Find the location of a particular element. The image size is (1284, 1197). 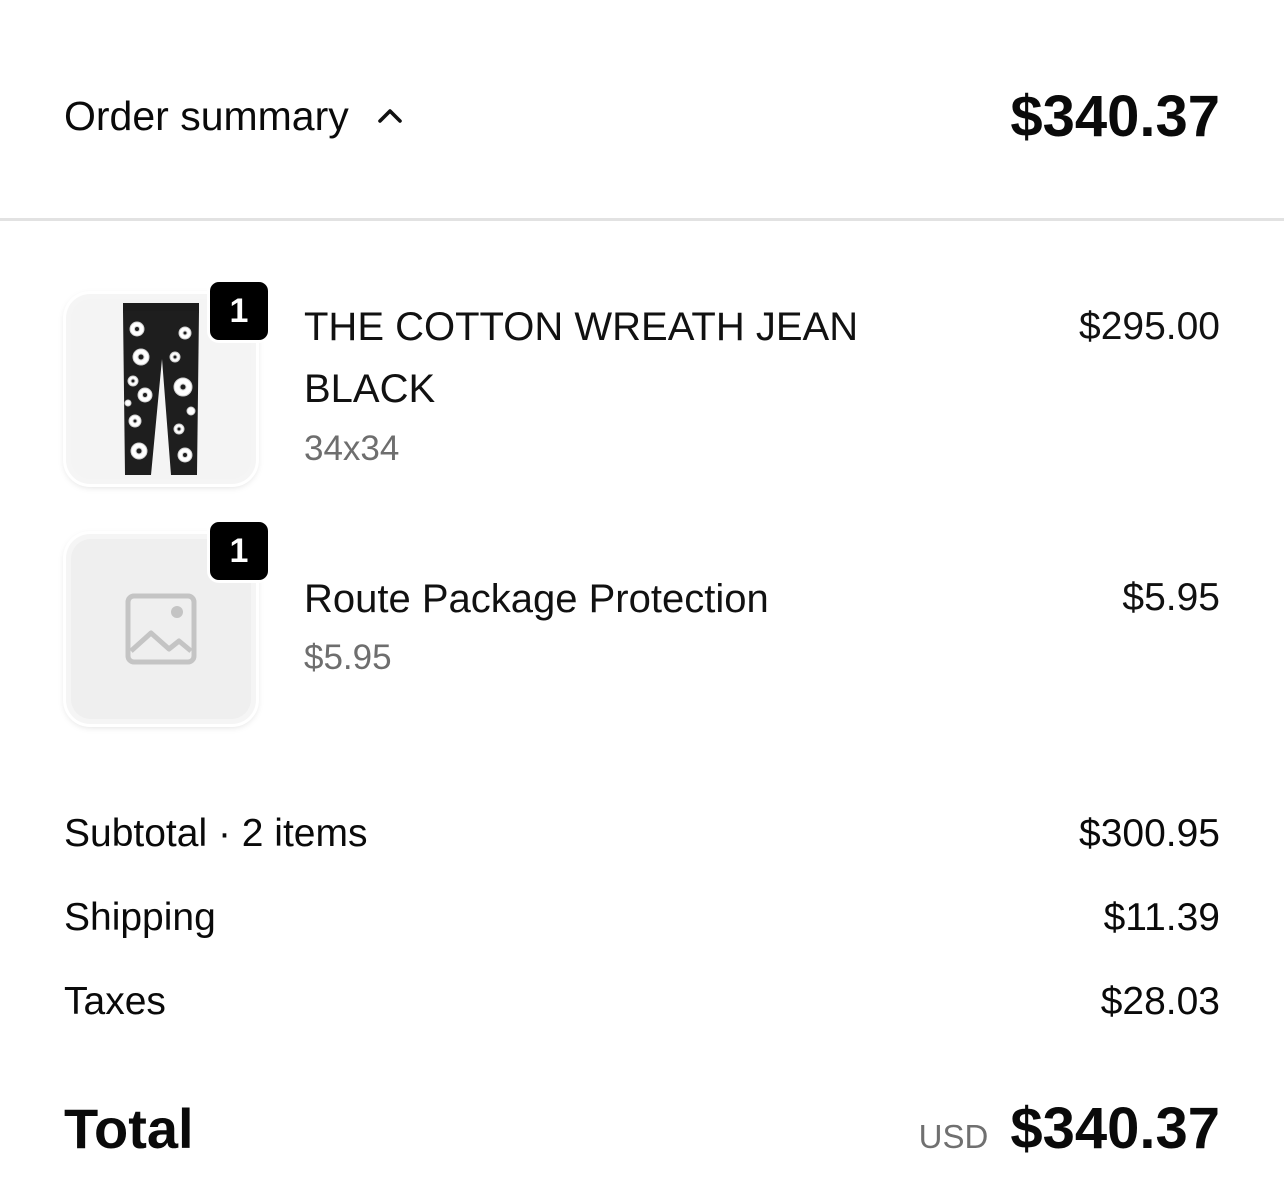

shipping-label: Shipping is located at coordinates (140, 917).